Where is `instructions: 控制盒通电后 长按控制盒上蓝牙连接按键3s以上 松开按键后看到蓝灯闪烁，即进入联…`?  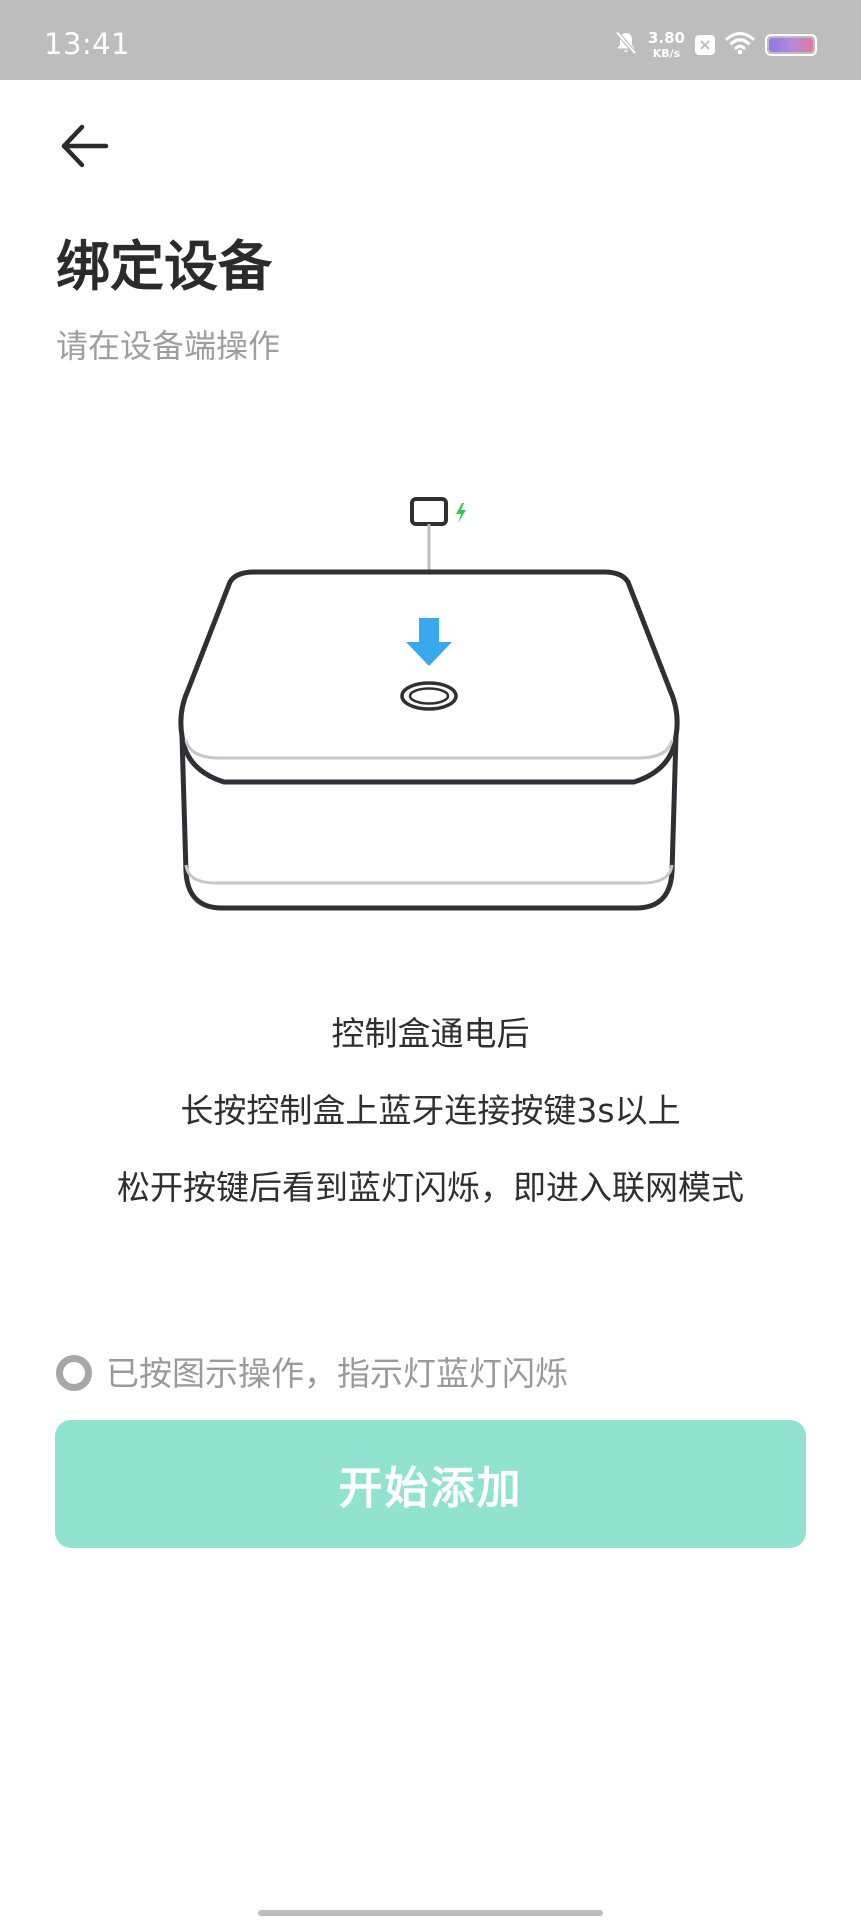 instructions: 控制盒通电后 长按控制盒上蓝牙连接按键3s以上 松开按键后看到蓝灯闪烁，即进入联… is located at coordinates (430, 1125).